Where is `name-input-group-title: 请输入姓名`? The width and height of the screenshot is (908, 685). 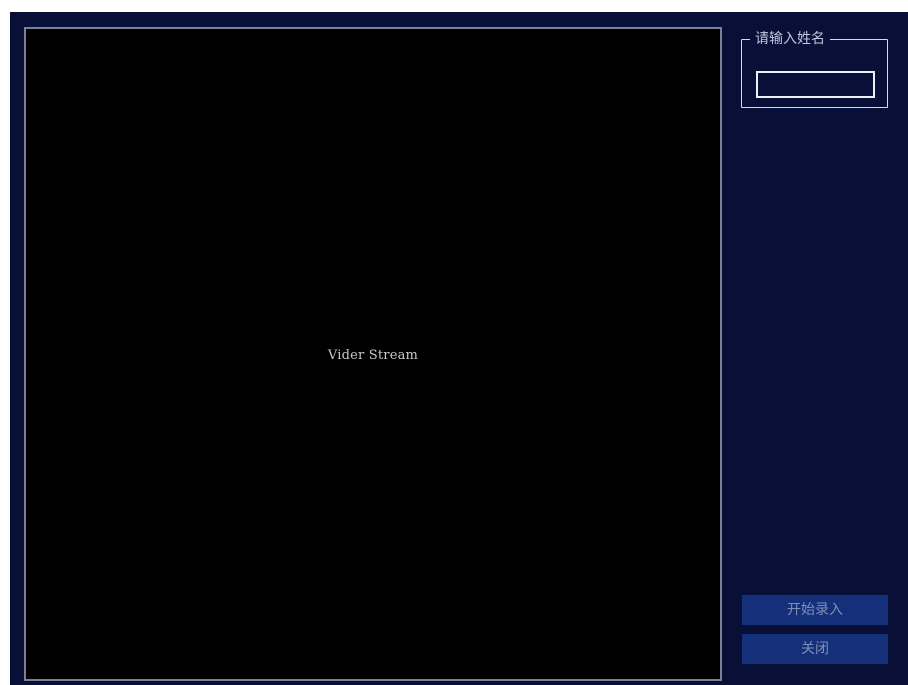 name-input-group-title: 请输入姓名 is located at coordinates (790, 39).